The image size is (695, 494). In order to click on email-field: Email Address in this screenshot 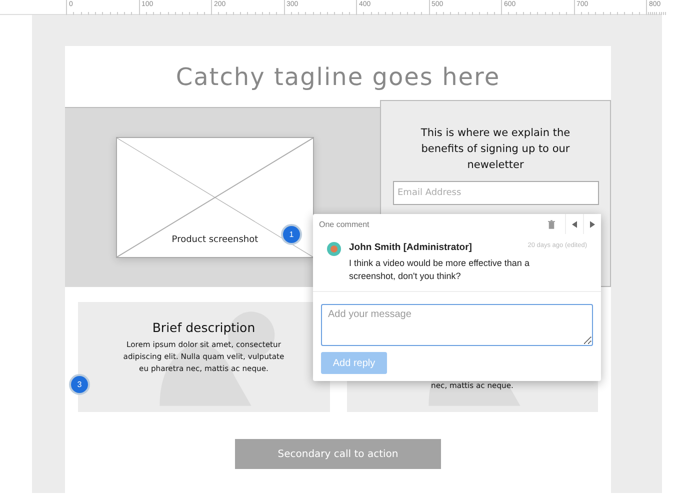, I will do `click(495, 193)`.